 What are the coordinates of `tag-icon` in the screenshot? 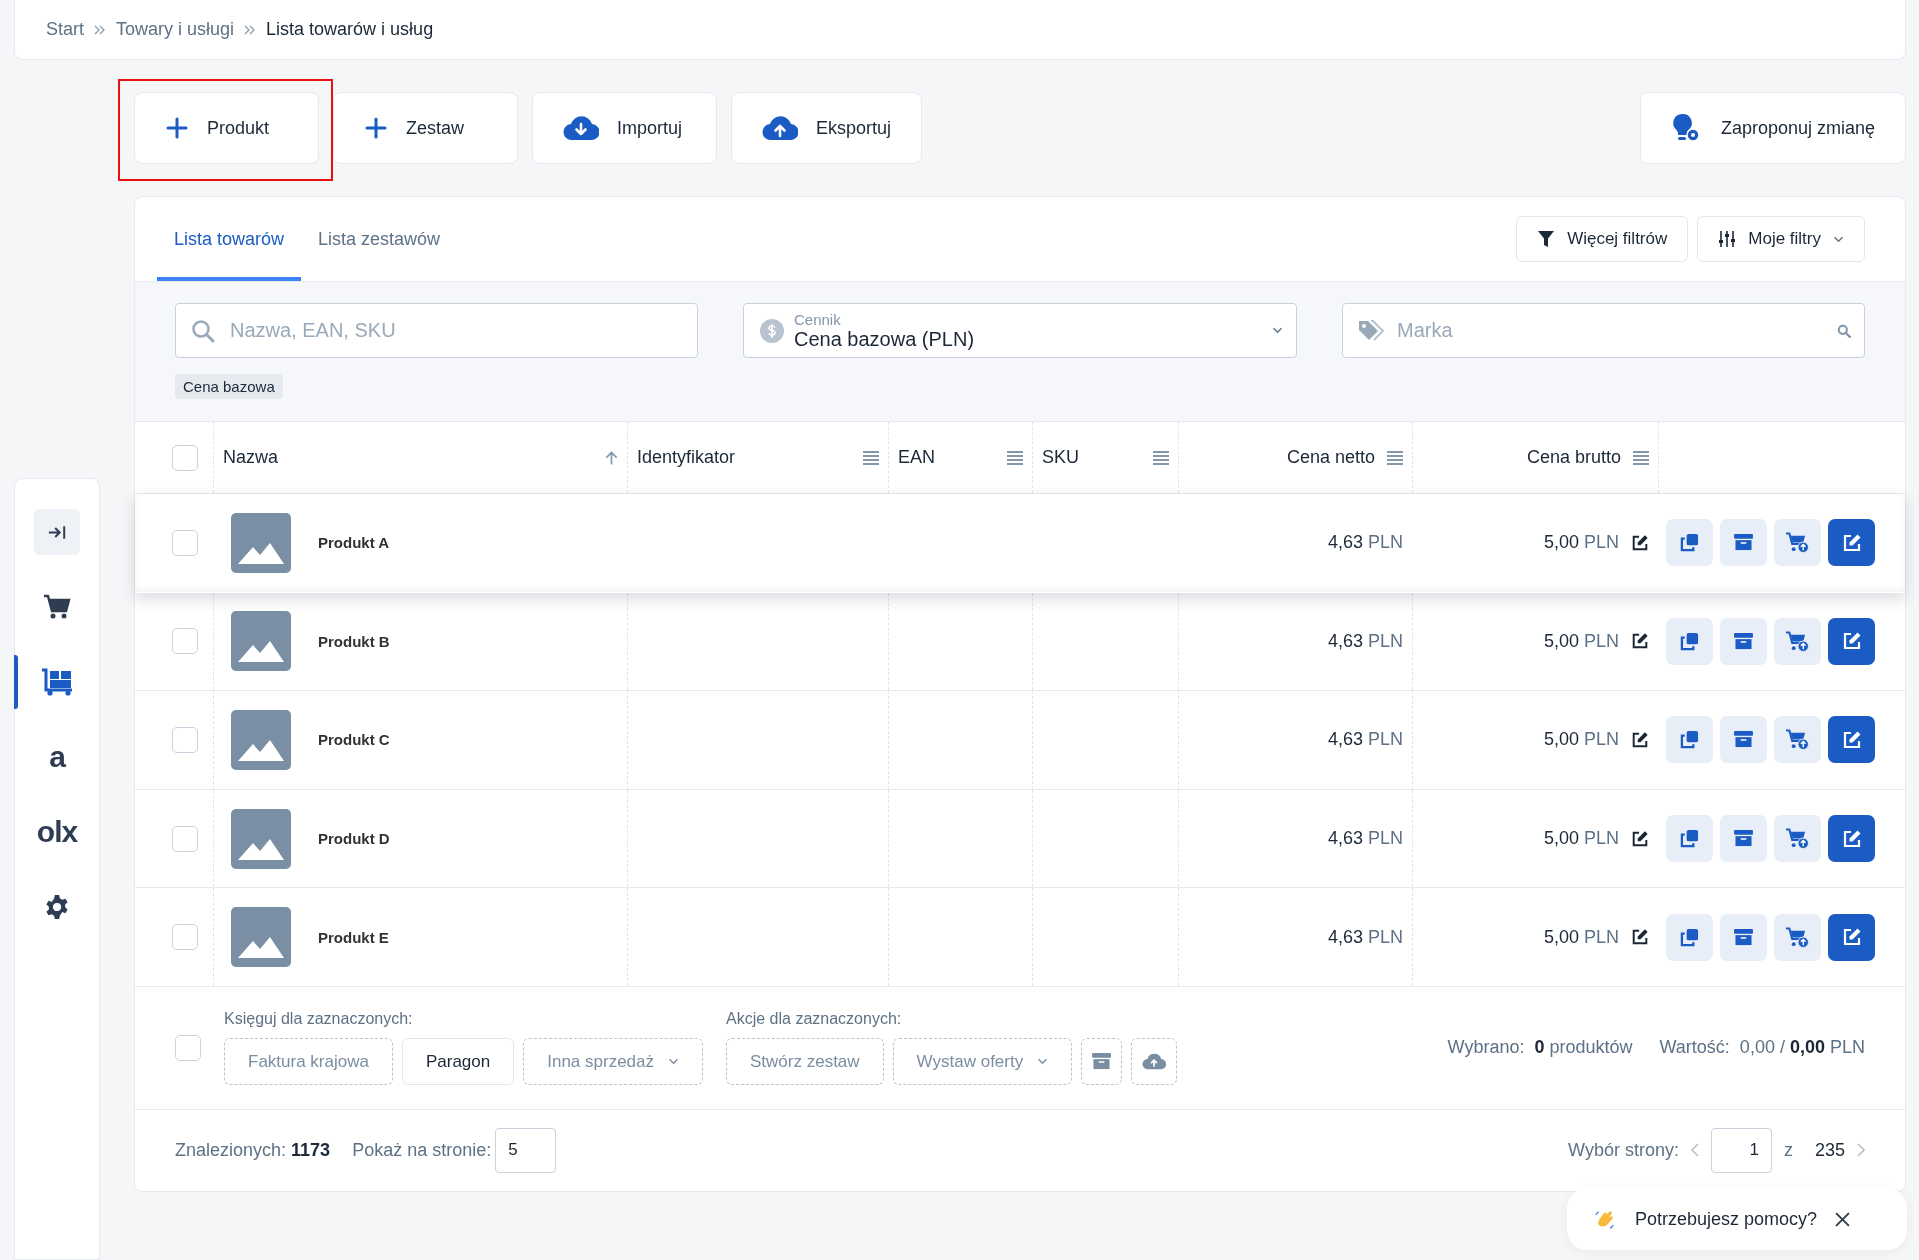 It's located at (1372, 330).